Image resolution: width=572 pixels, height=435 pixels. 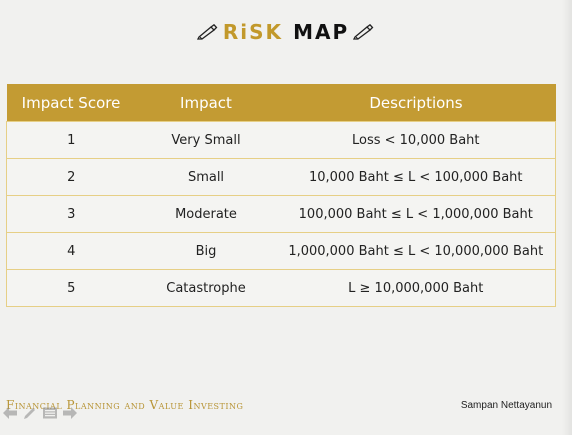 I want to click on table-header-row: Impact Score Impact Descriptions, so click(x=281, y=103).